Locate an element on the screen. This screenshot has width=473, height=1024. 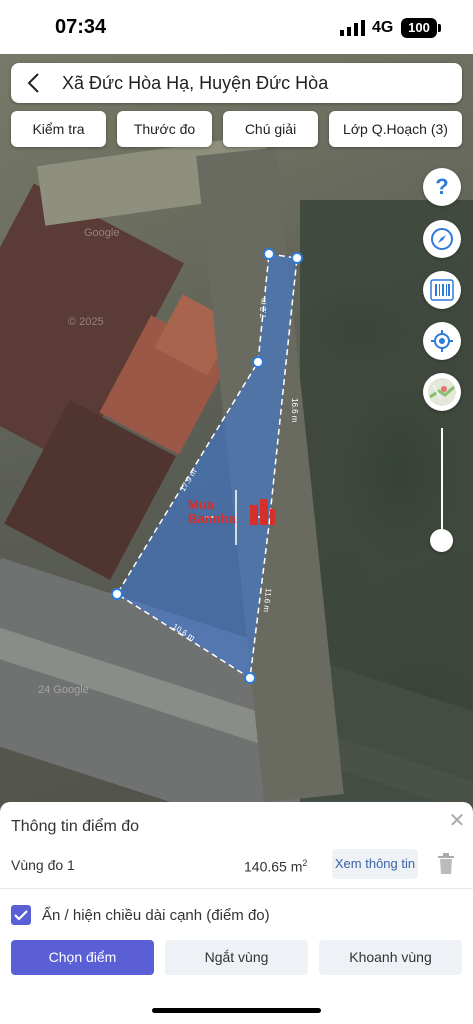
compass-icon is located at coordinates (442, 239).